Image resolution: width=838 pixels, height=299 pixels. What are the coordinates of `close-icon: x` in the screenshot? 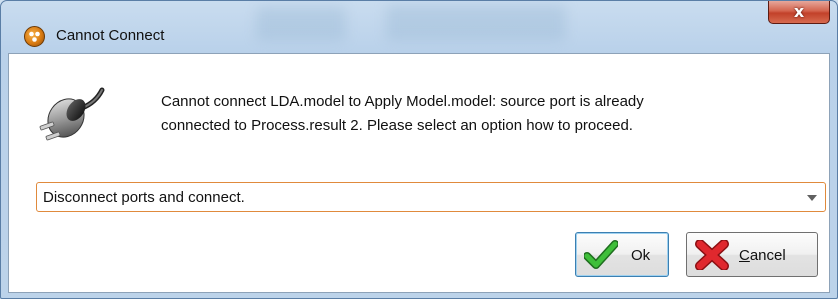 It's located at (799, 11).